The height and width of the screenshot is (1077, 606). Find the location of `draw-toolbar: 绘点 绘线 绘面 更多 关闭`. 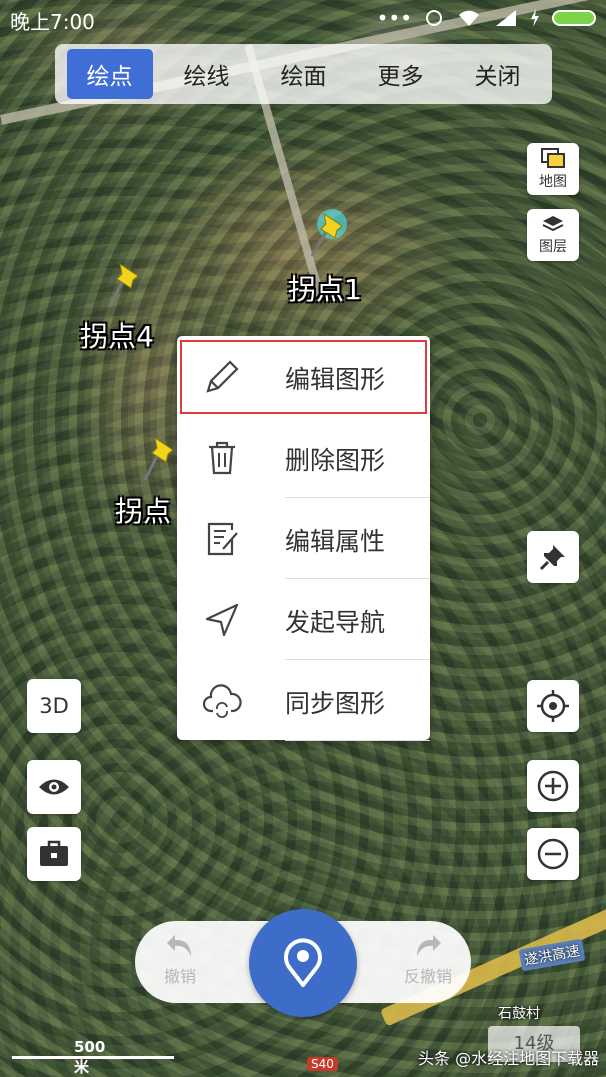

draw-toolbar: 绘点 绘线 绘面 更多 关闭 is located at coordinates (303, 74).